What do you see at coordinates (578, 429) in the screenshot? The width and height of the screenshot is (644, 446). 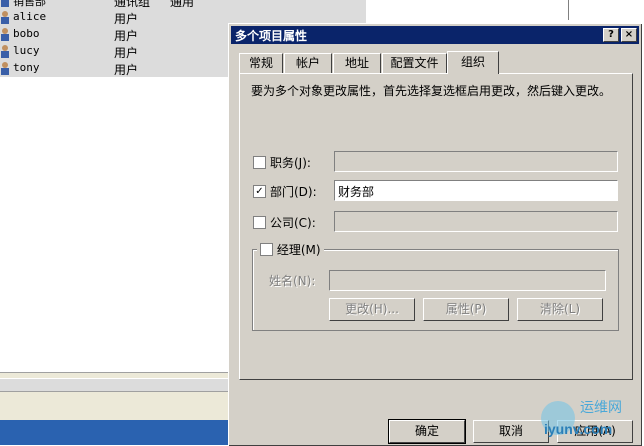 I see `watermark-text-2: iyunv.com` at bounding box center [578, 429].